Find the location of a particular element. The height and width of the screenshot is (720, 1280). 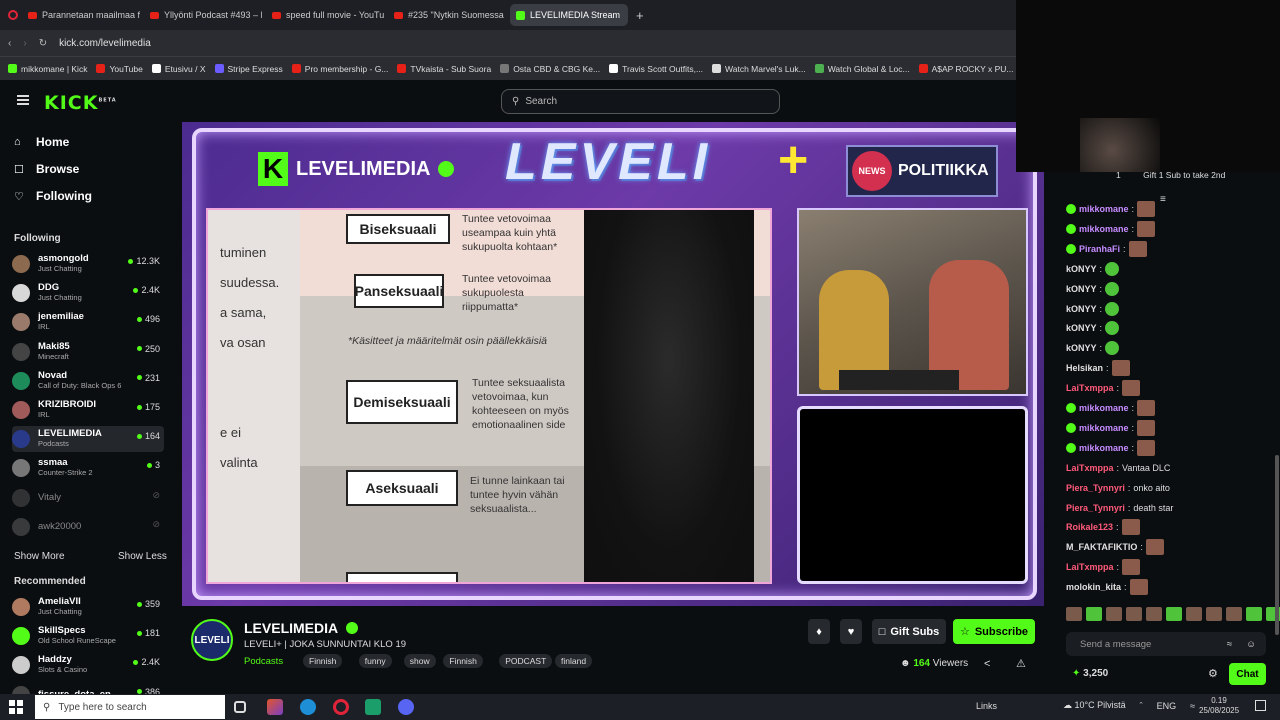

links-label: Links is located at coordinates (986, 706).